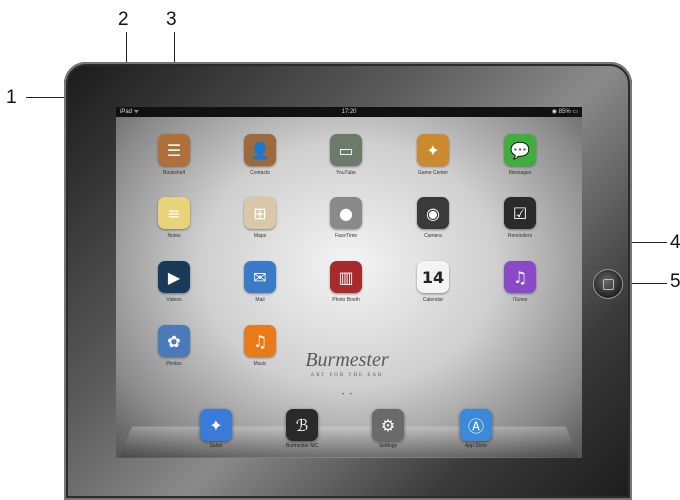  What do you see at coordinates (432, 173) in the screenshot?
I see `game-center-label: Game Center` at bounding box center [432, 173].